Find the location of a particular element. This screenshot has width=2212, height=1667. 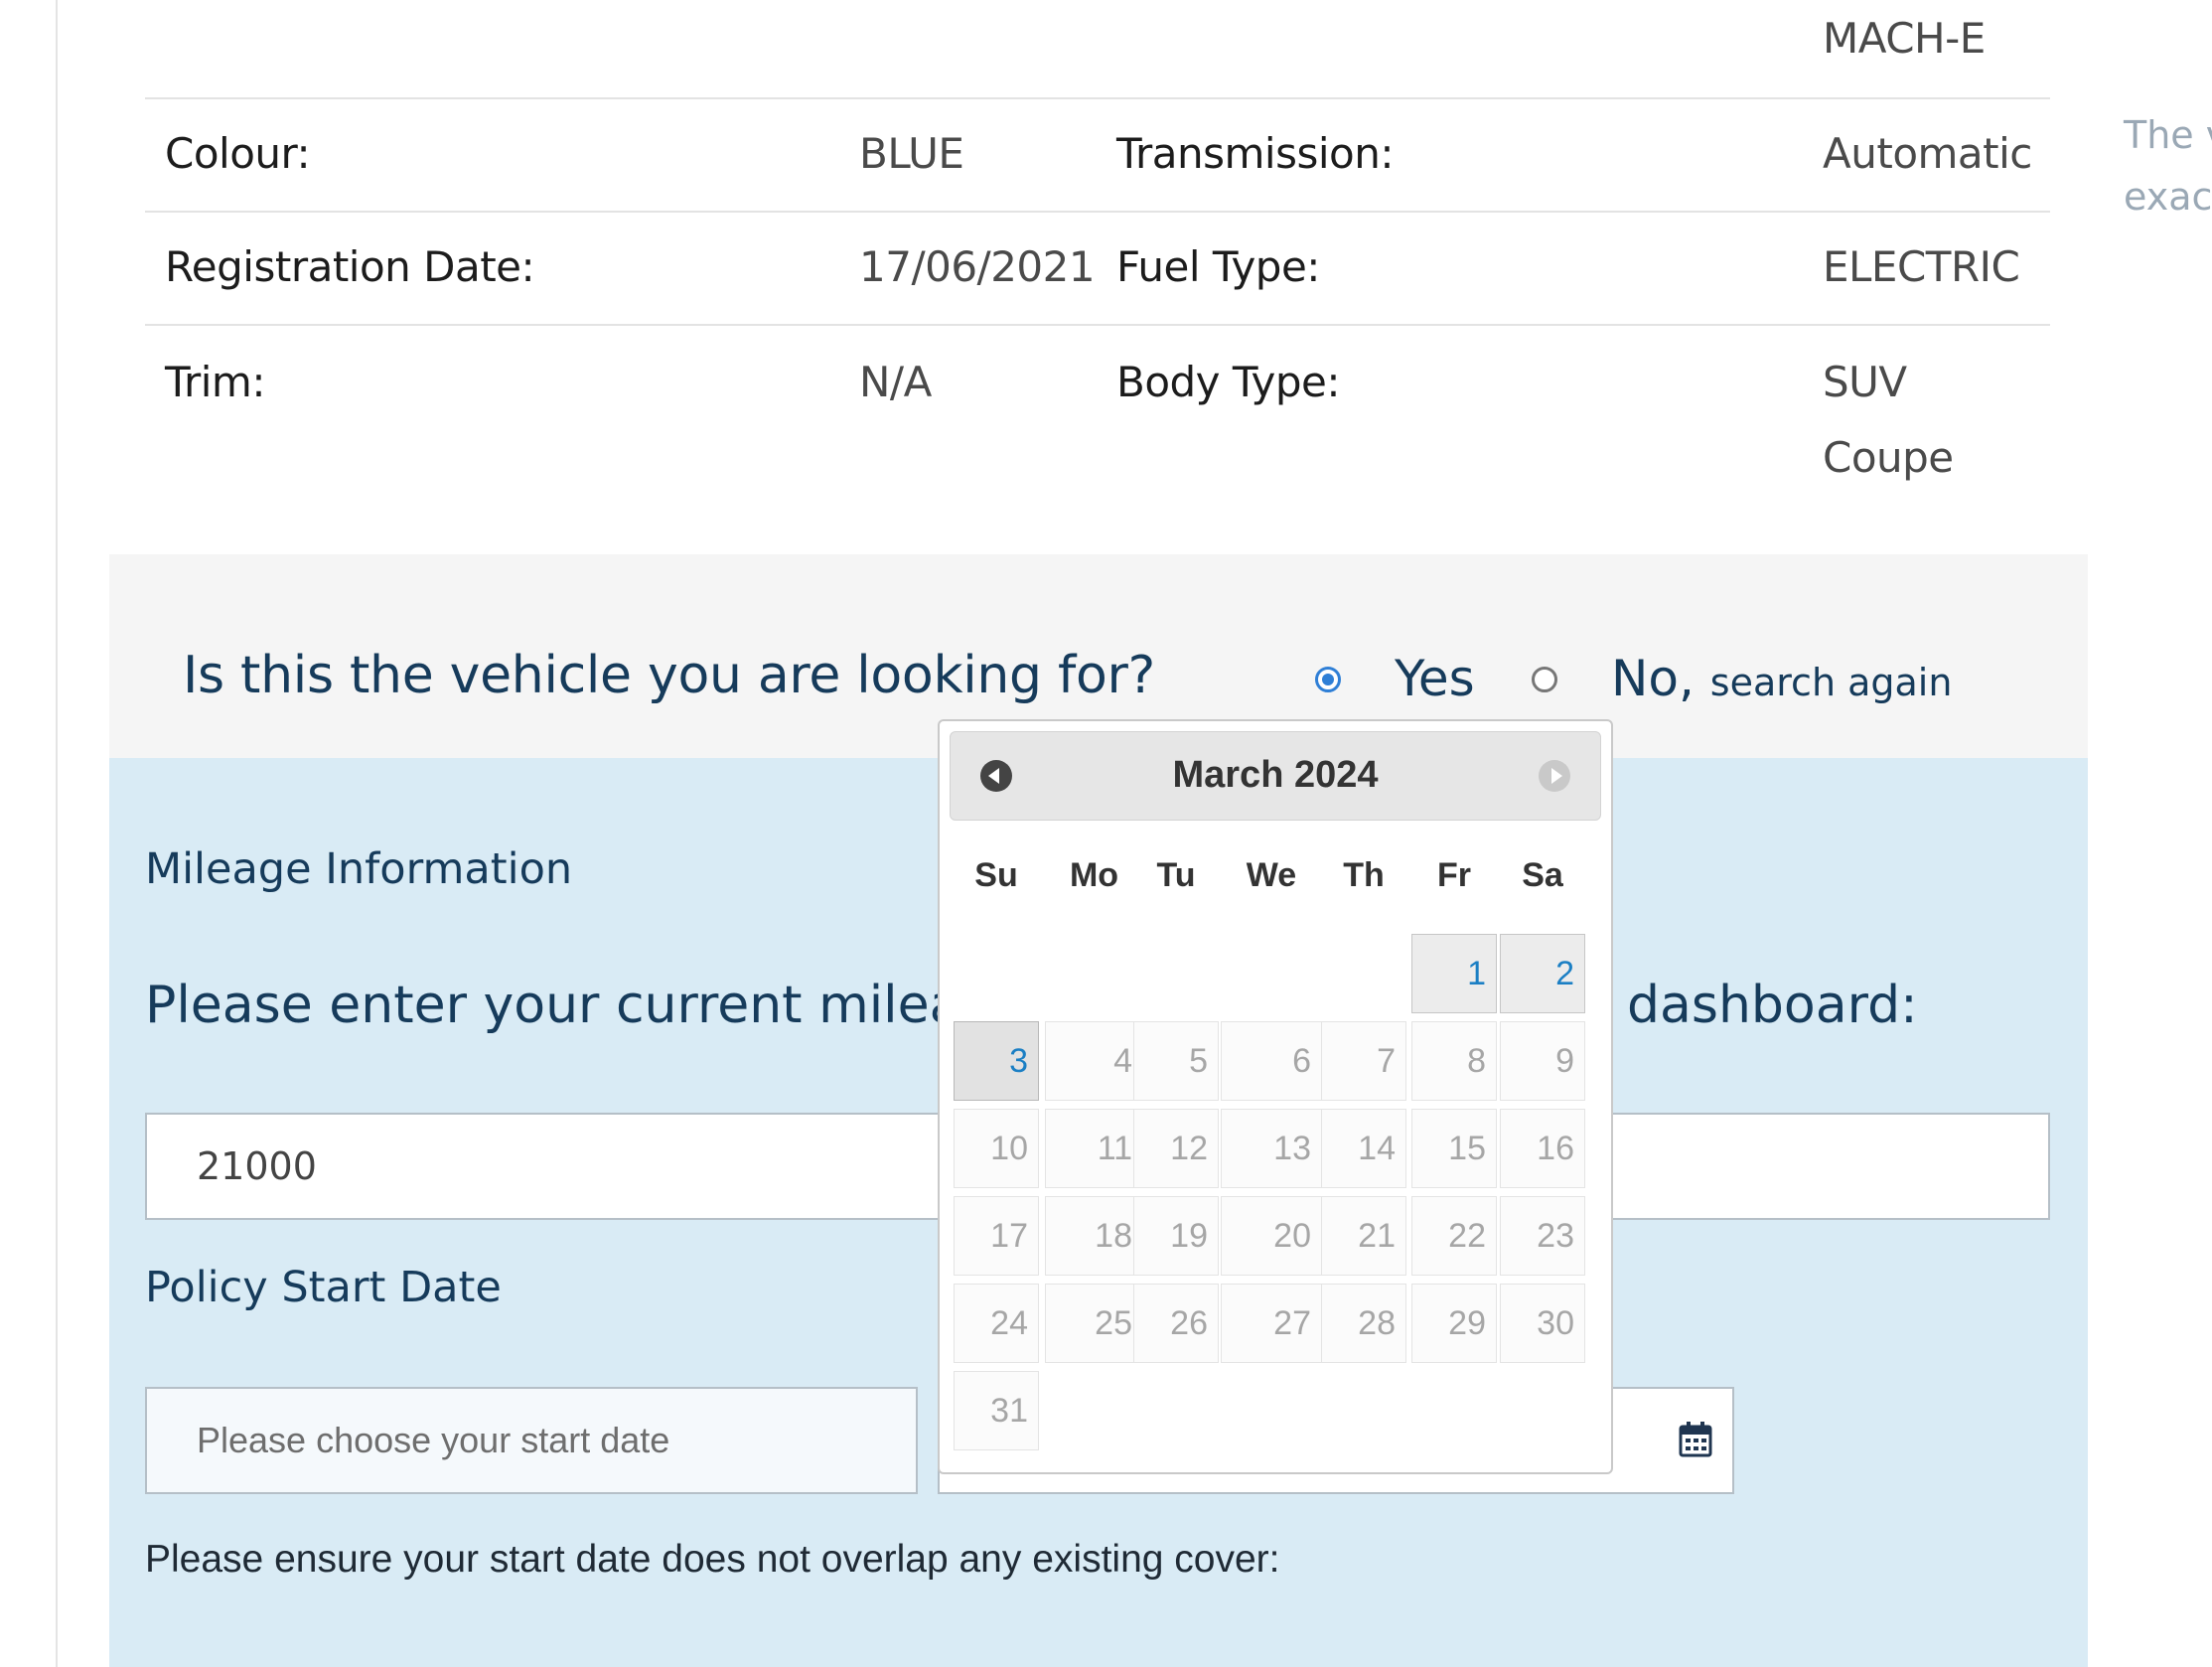

datepicker-header: March 2024 is located at coordinates (1276, 776).